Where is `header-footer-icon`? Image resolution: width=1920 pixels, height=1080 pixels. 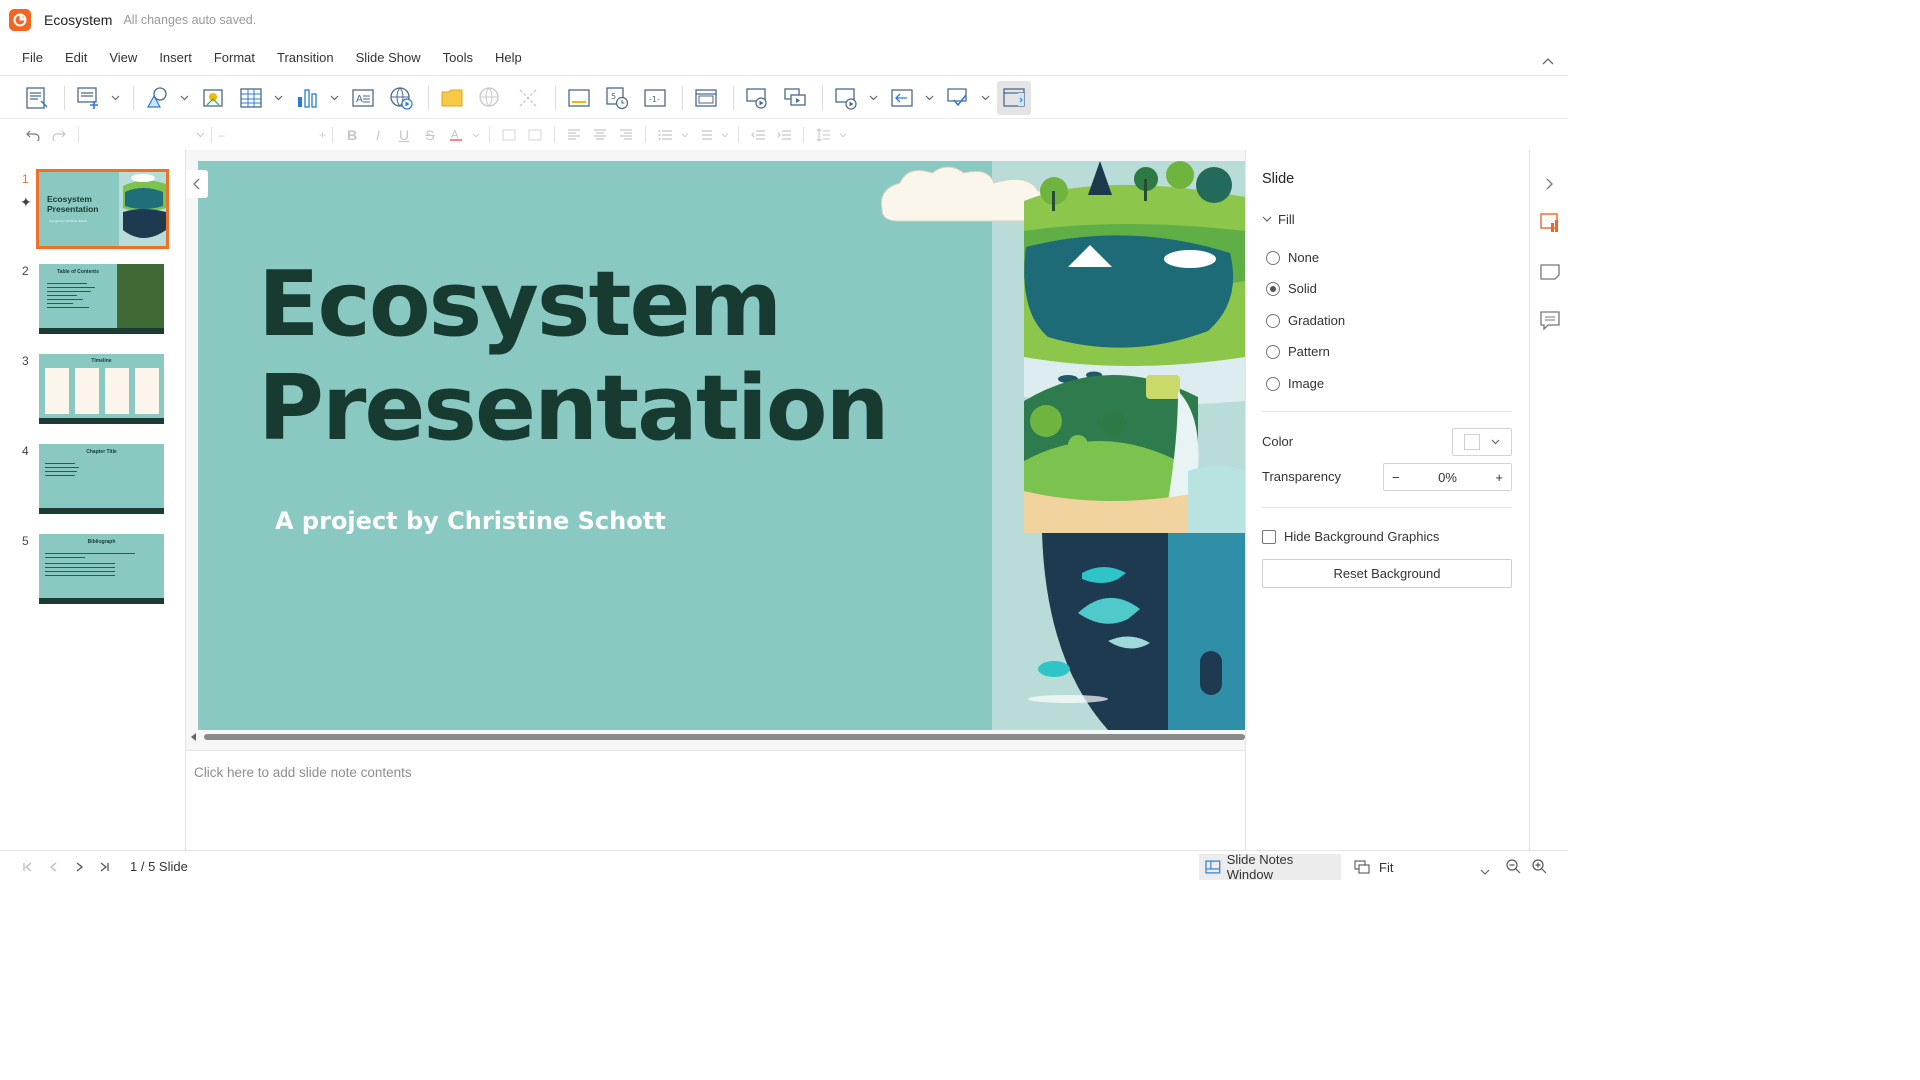
header-footer-icon is located at coordinates (579, 98).